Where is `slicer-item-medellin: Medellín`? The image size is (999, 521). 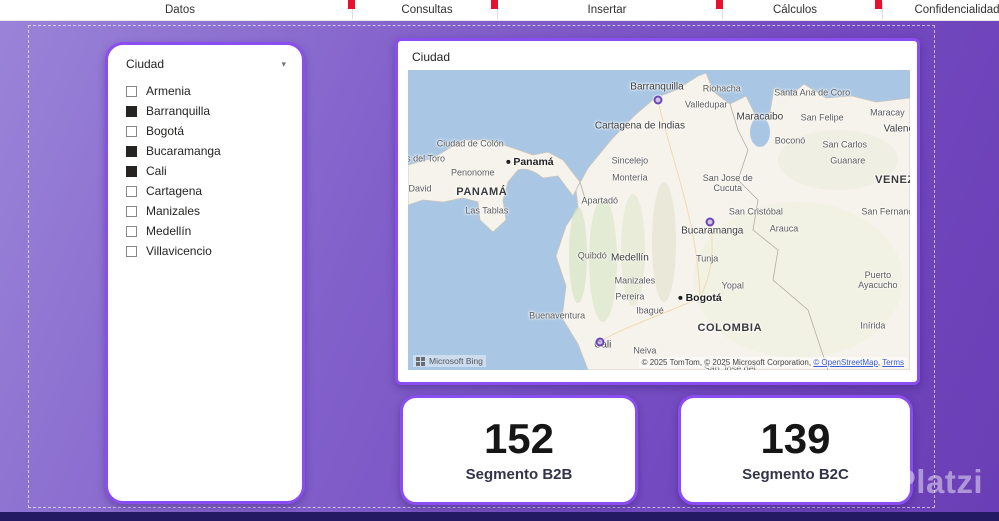
slicer-item-medellin: Medellín is located at coordinates (207, 231).